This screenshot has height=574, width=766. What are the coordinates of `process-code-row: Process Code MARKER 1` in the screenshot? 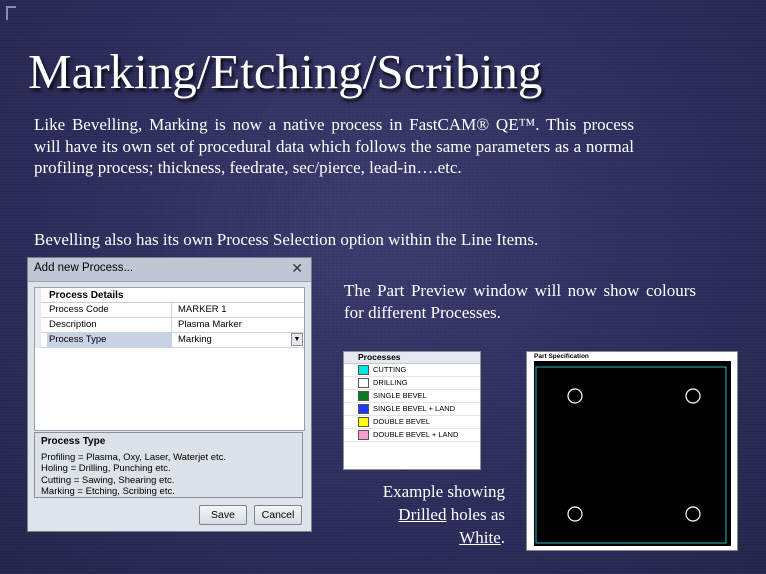 It's located at (172, 310).